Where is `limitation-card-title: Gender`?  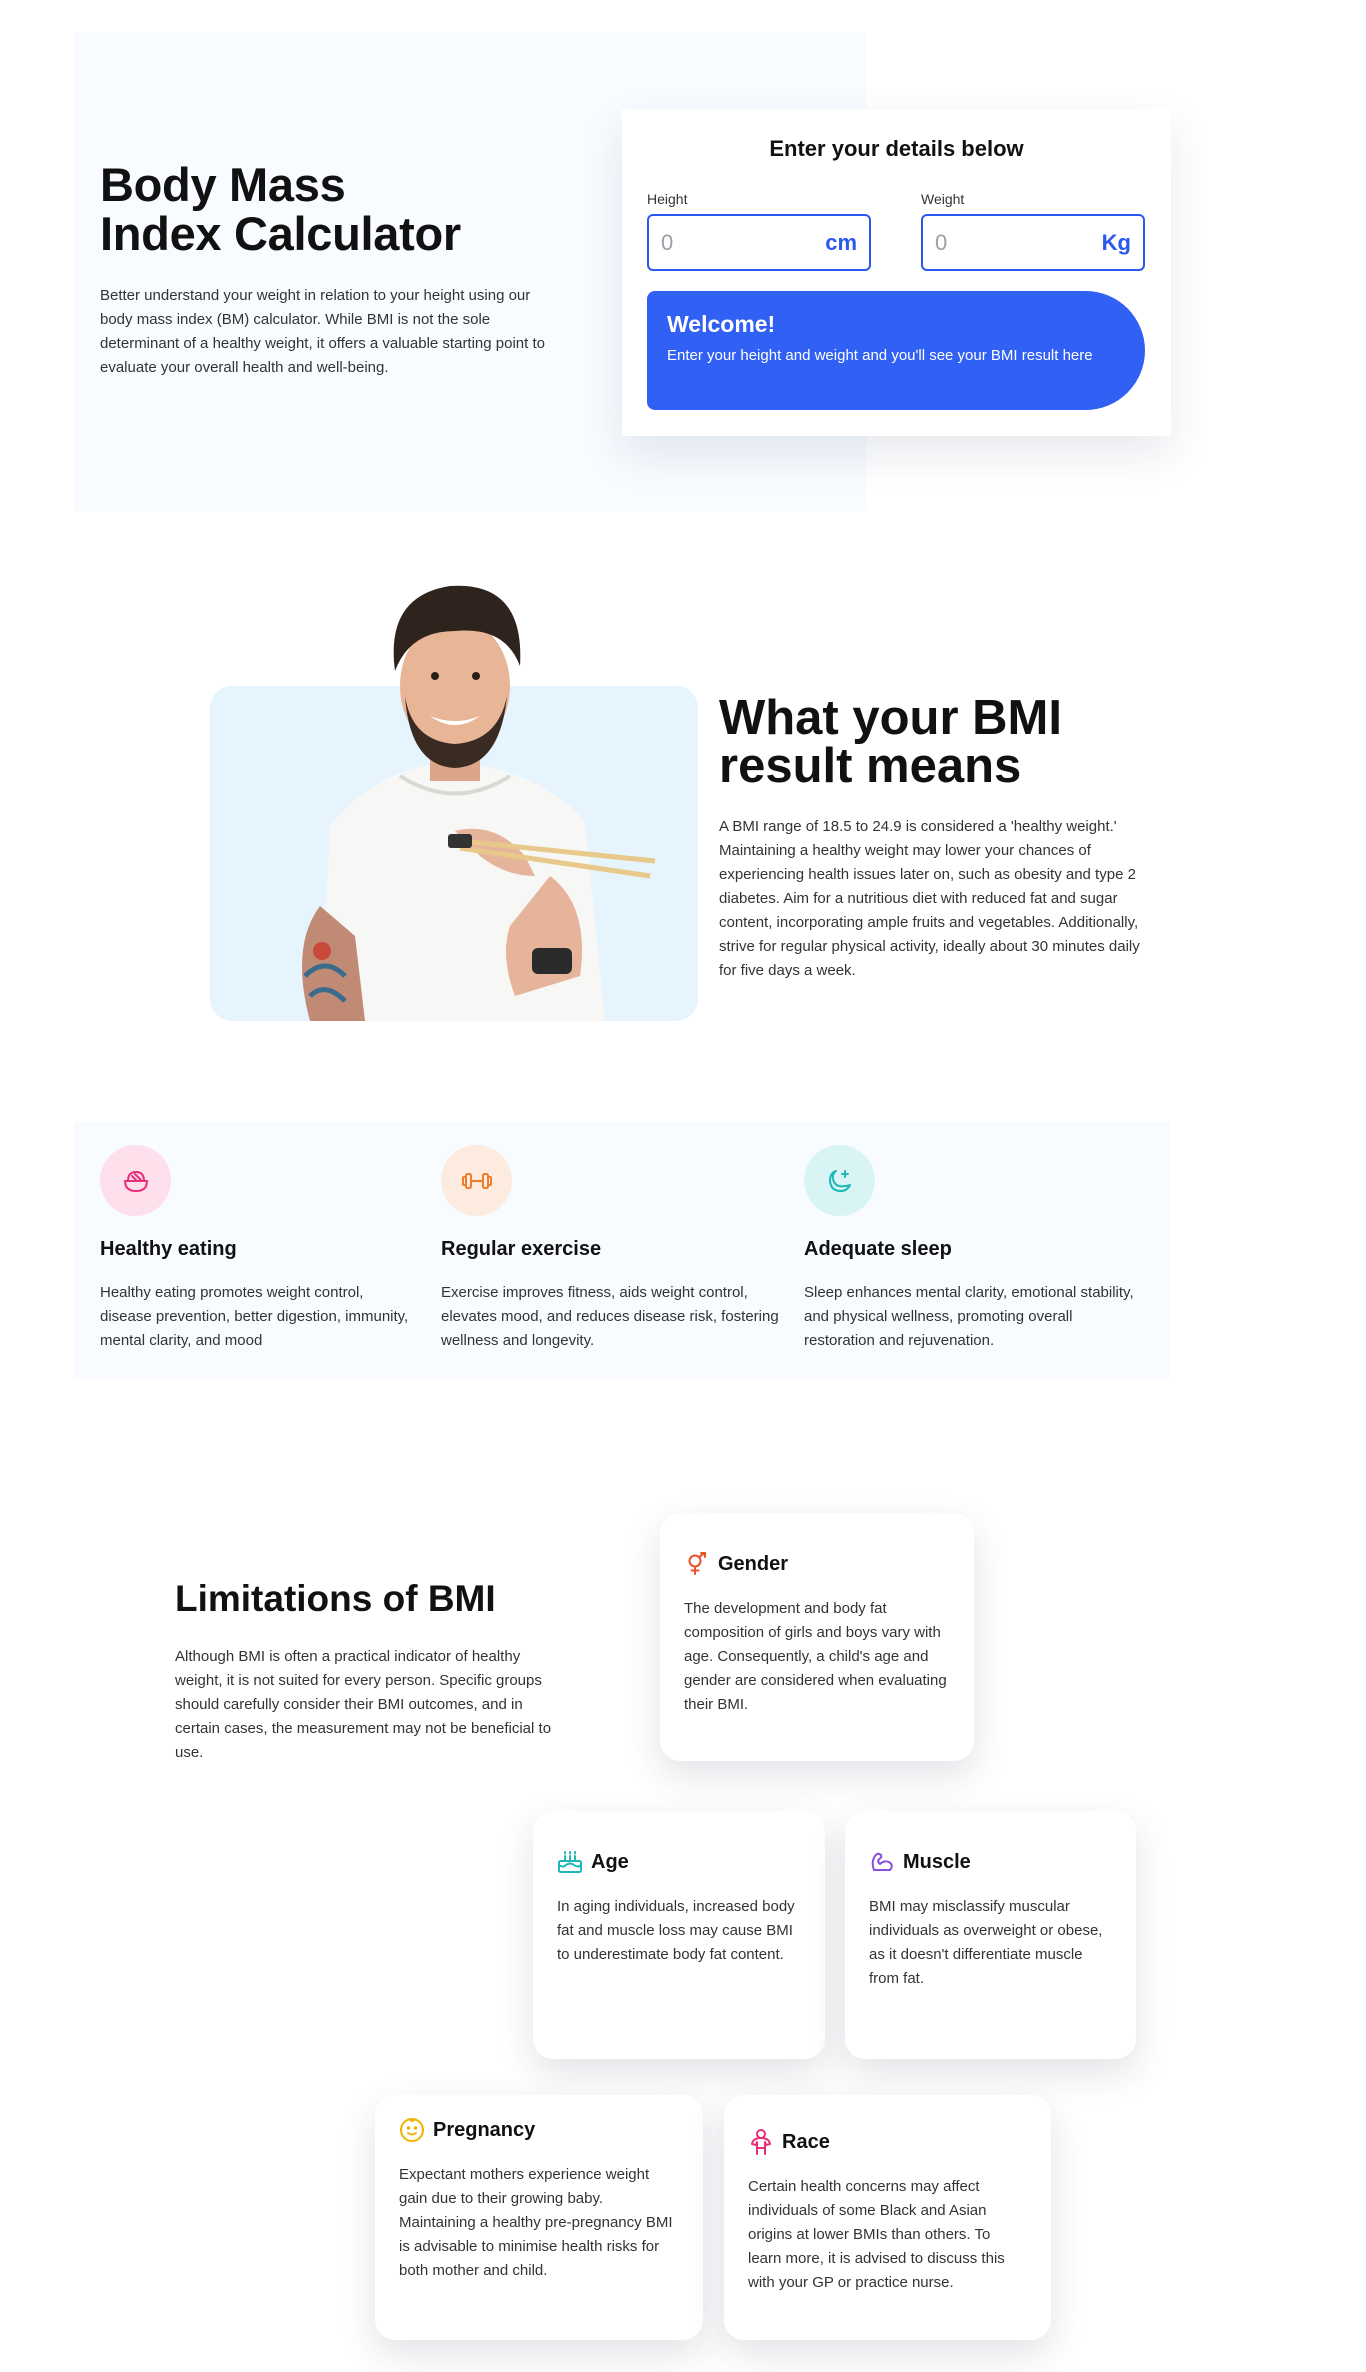 limitation-card-title: Gender is located at coordinates (753, 1563).